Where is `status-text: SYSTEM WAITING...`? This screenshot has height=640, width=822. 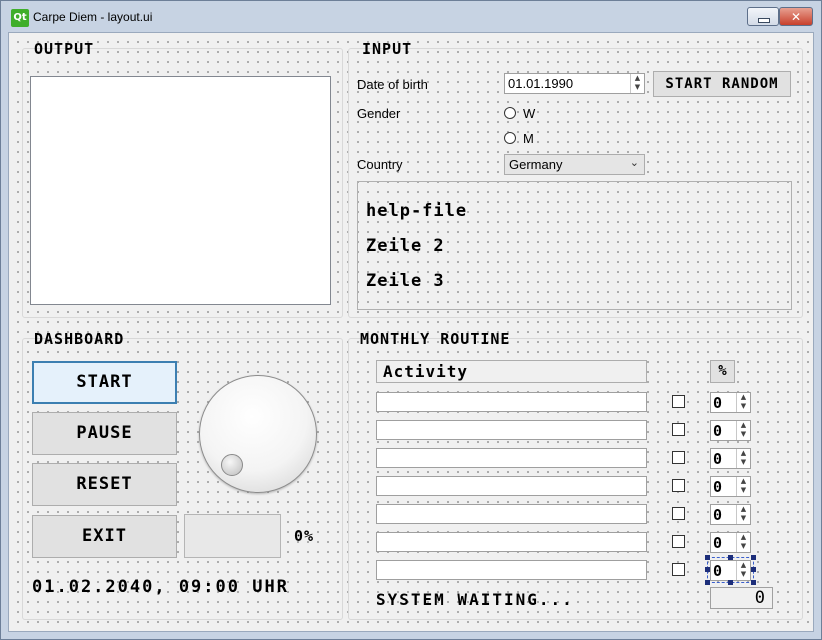 status-text: SYSTEM WAITING... is located at coordinates (475, 599).